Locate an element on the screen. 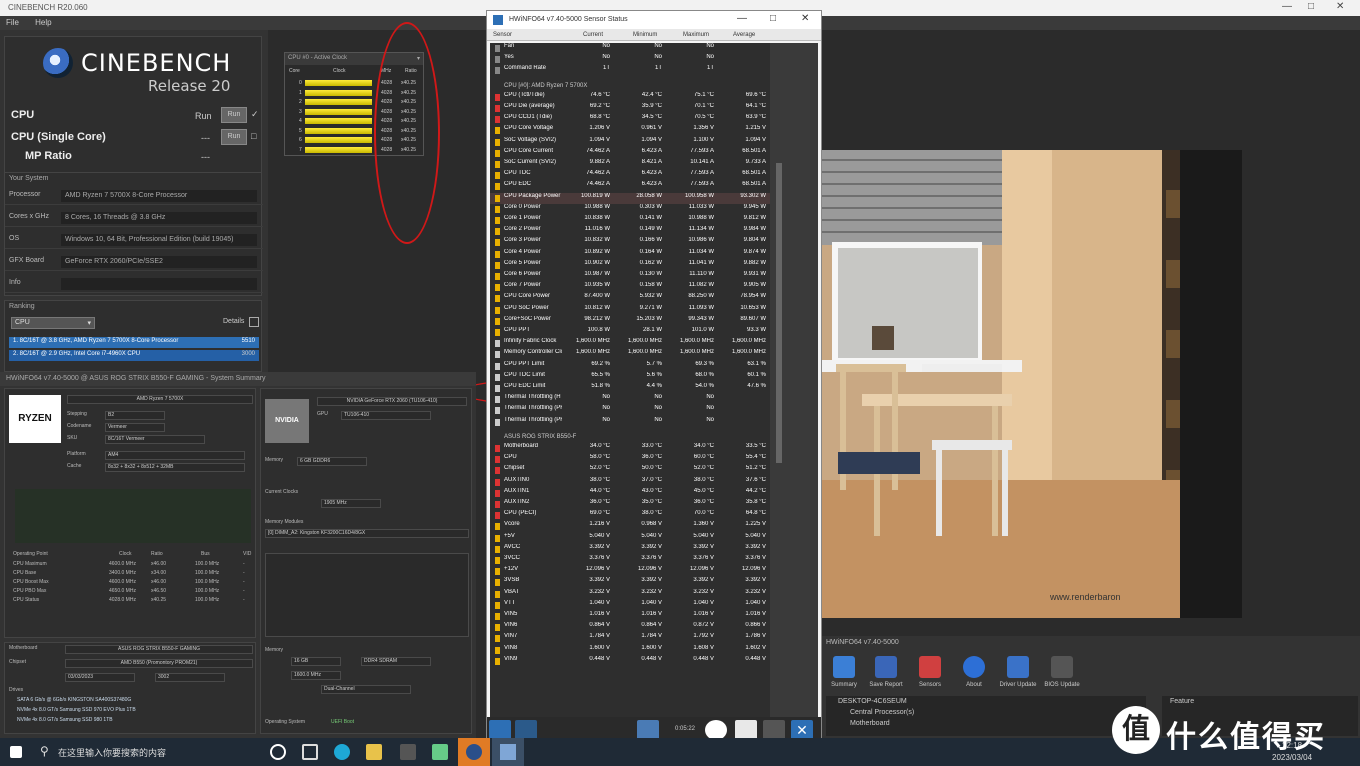  tree-root: DESKTOP-4C6SEUM is located at coordinates (872, 701).